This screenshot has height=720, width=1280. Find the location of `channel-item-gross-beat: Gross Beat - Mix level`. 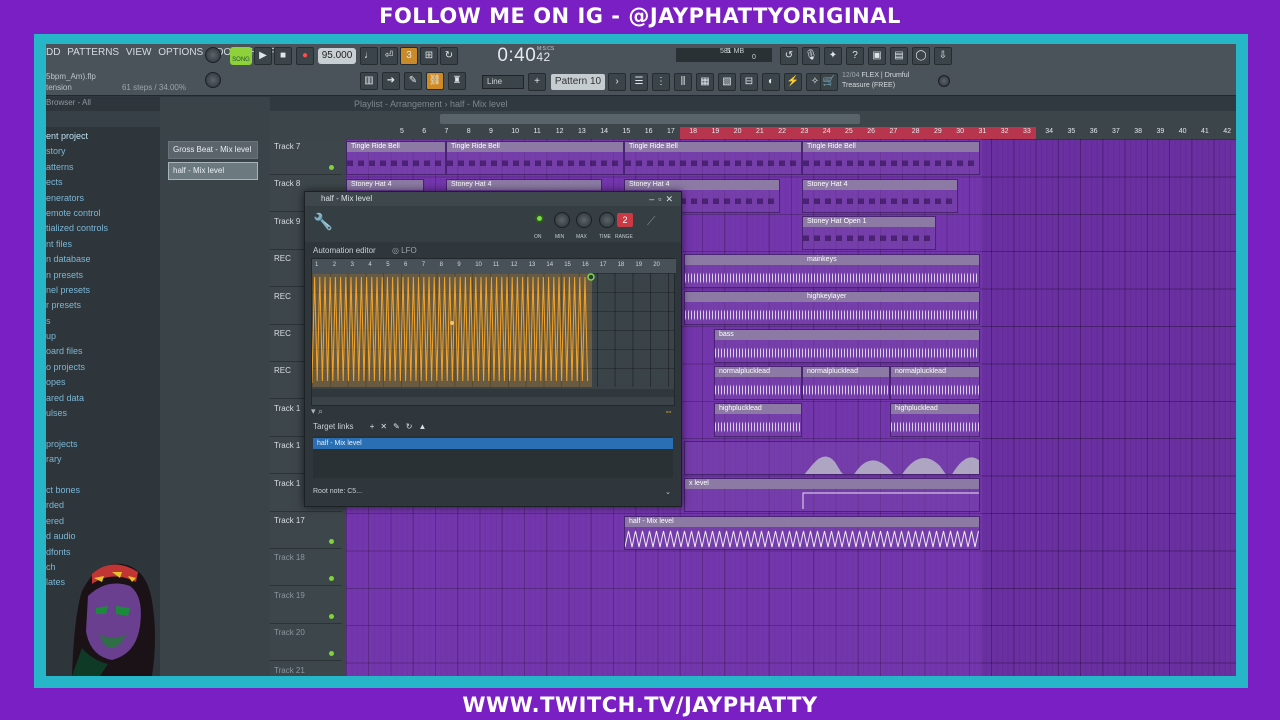

channel-item-gross-beat: Gross Beat - Mix level is located at coordinates (213, 150).